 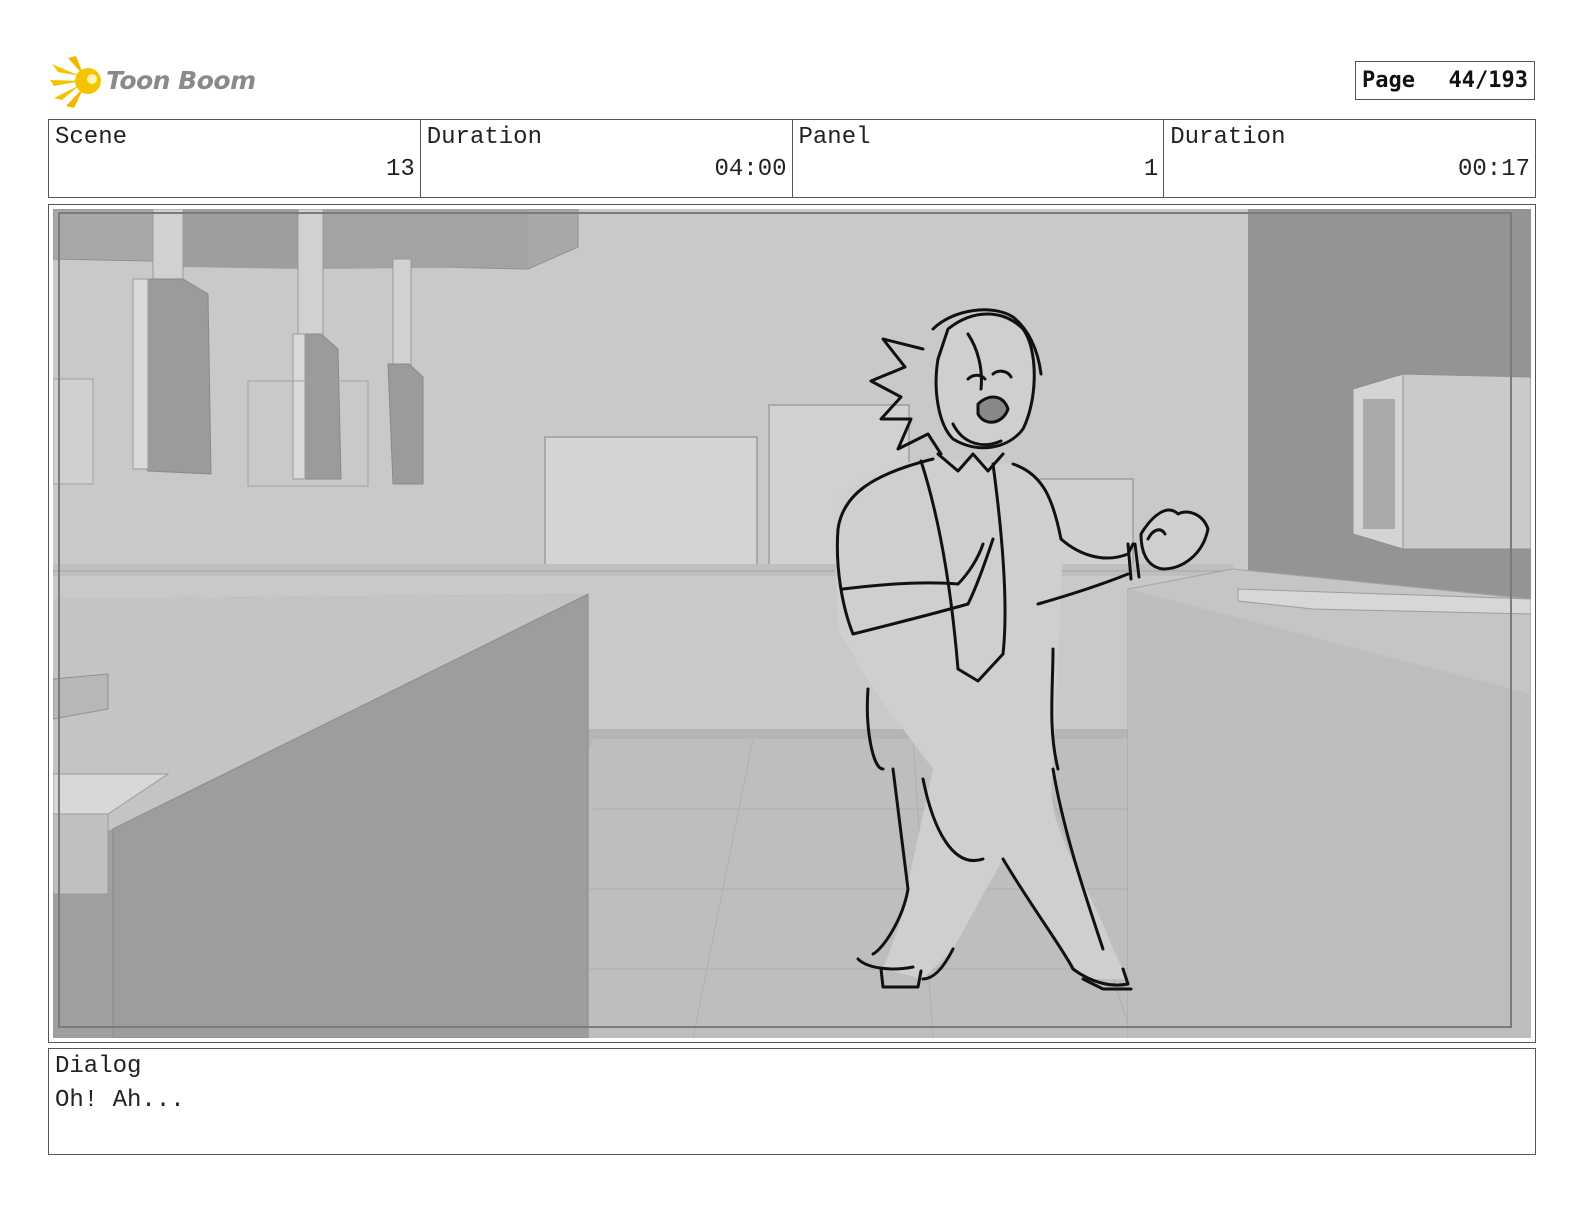 I want to click on scene-cell: Scene 13, so click(x=235, y=158).